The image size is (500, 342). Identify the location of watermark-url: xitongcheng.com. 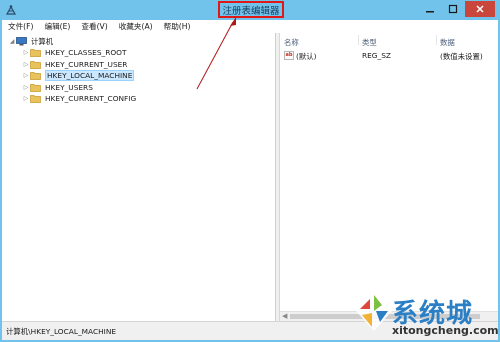
(445, 330).